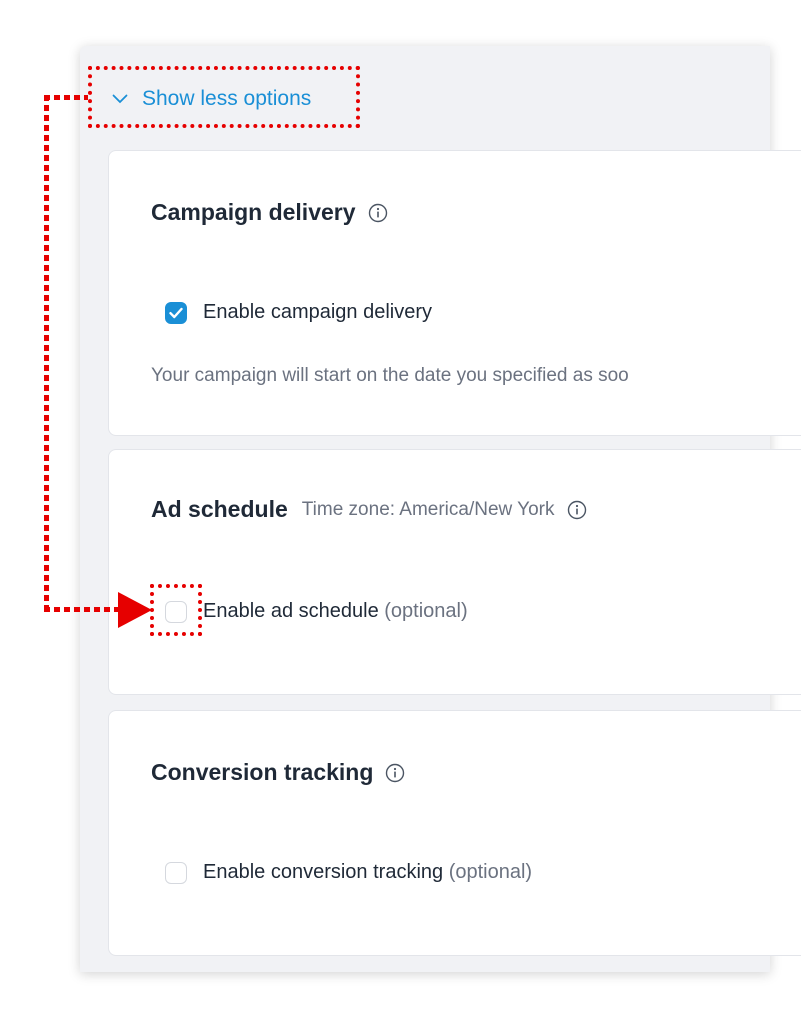 This screenshot has width=801, height=1024. What do you see at coordinates (318, 312) in the screenshot?
I see `enable-campaign-delivery-label: Enable campaign delivery` at bounding box center [318, 312].